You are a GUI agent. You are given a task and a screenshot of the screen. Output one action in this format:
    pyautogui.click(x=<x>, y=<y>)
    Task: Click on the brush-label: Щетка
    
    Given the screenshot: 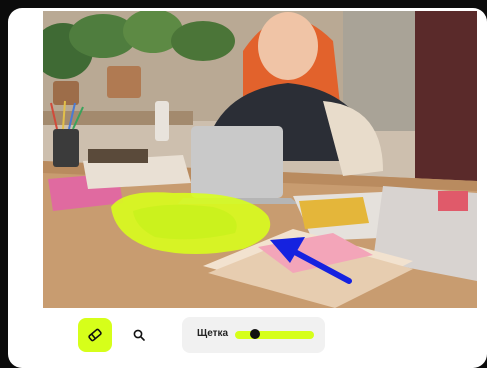 What is the action you would take?
    pyautogui.click(x=213, y=333)
    